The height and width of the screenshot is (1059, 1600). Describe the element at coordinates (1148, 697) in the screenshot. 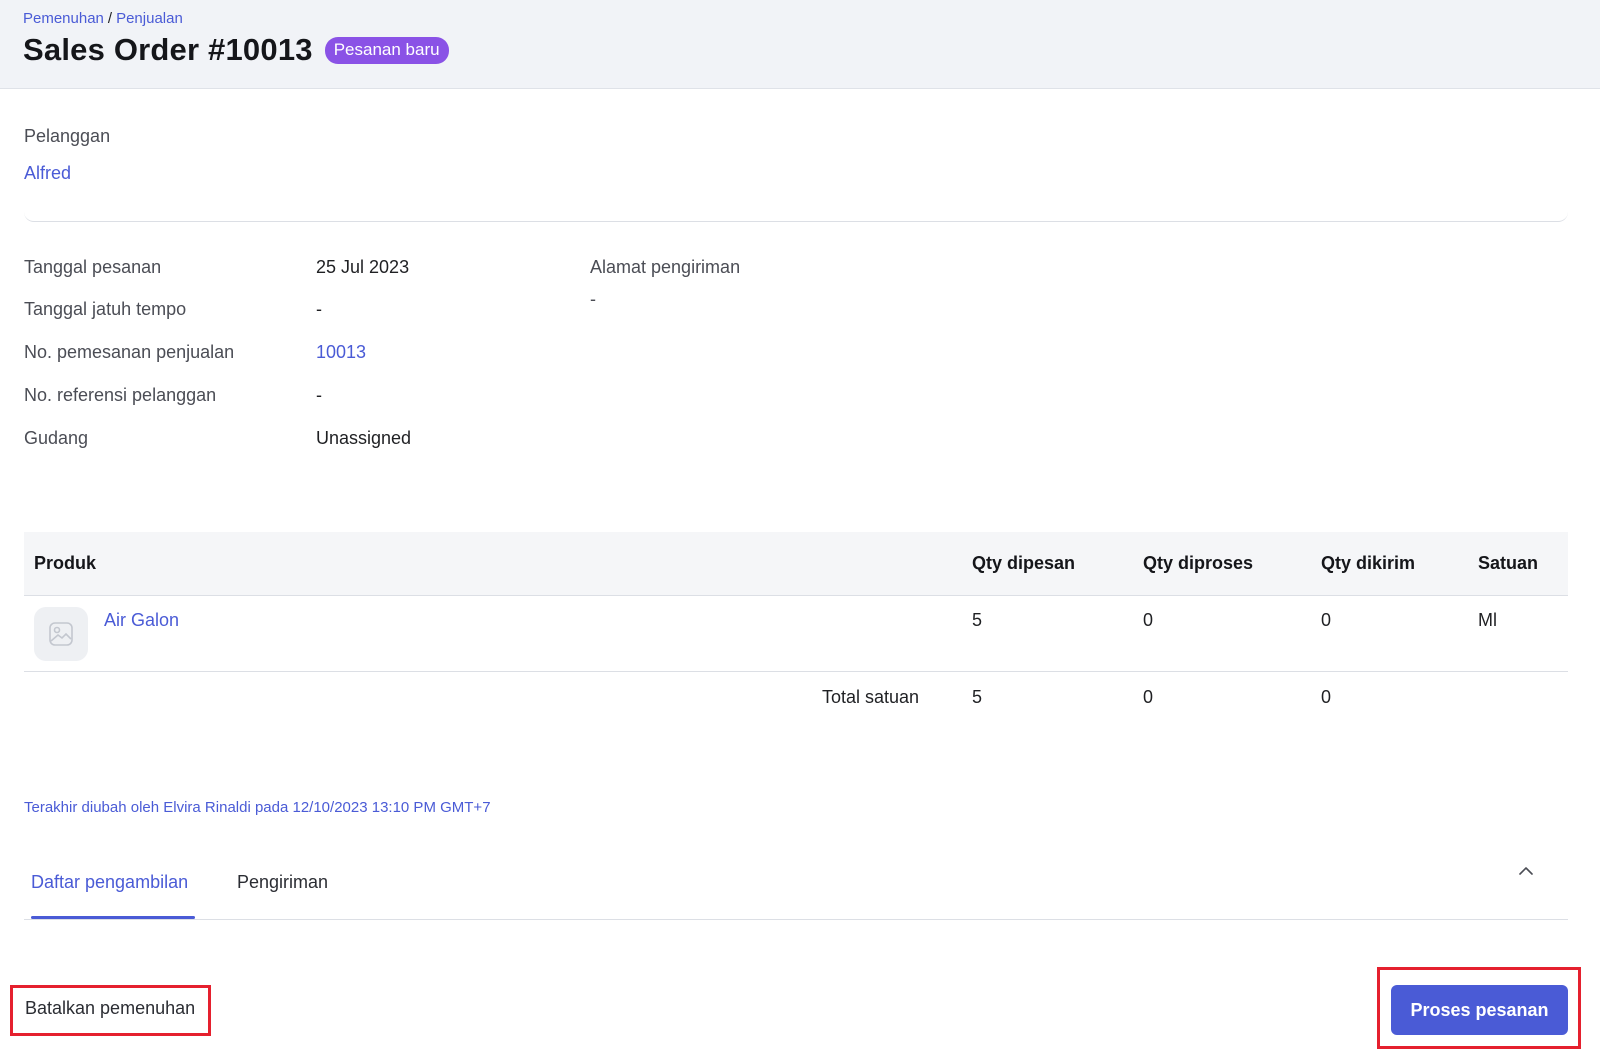

I see `total-qty-processed: 0` at that location.